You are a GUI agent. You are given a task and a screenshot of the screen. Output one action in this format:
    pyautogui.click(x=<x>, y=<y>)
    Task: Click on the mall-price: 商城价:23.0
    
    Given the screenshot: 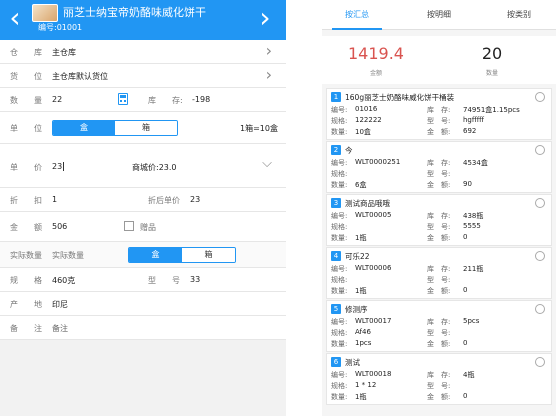 What is the action you would take?
    pyautogui.click(x=154, y=167)
    